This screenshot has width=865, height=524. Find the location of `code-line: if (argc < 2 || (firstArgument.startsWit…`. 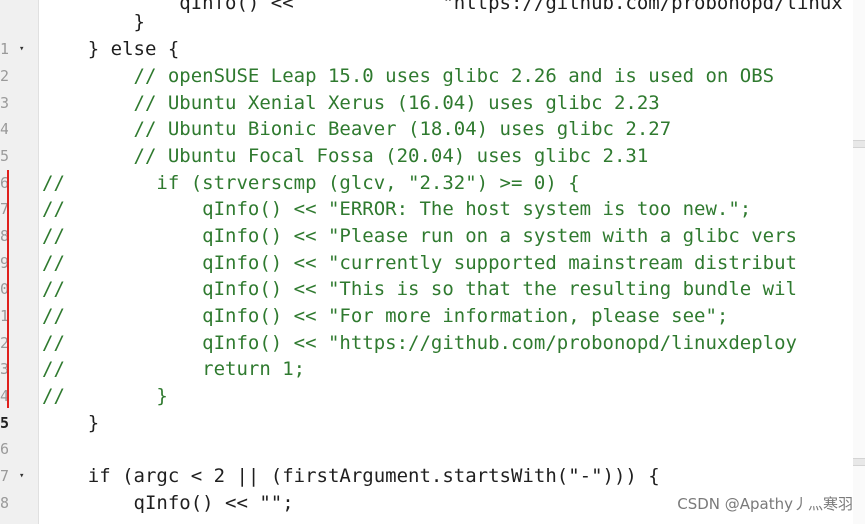

code-line: if (argc < 2 || (firstArgument.startsWit… is located at coordinates (351, 476).